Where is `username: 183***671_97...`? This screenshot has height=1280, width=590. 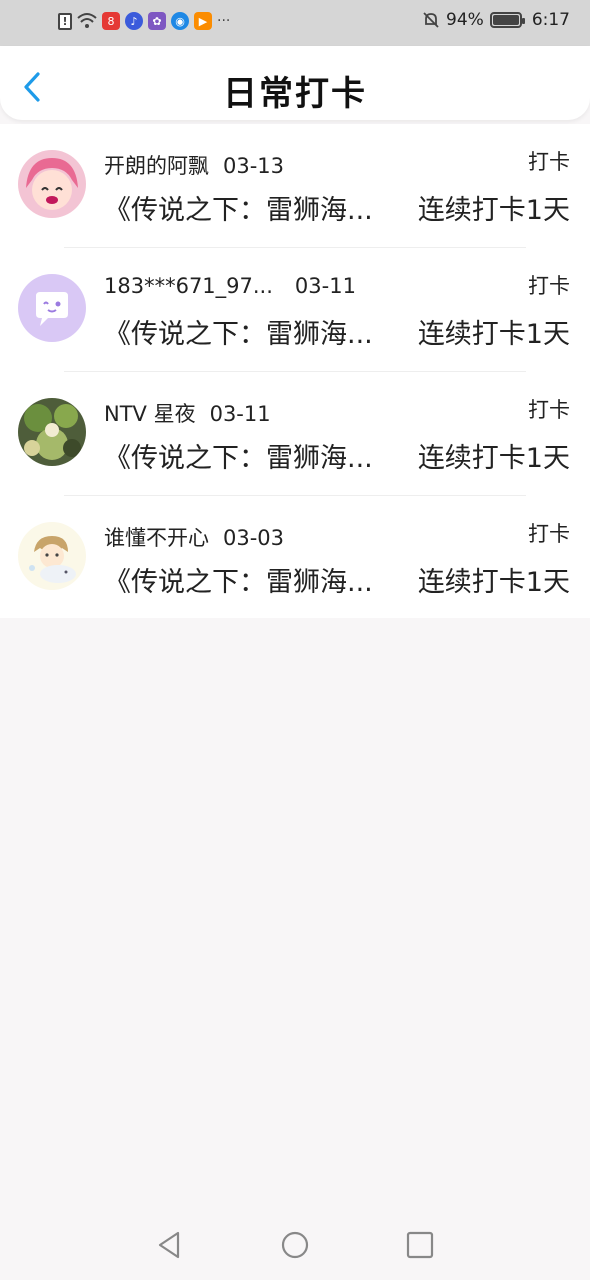 username: 183***671_97... is located at coordinates (188, 286).